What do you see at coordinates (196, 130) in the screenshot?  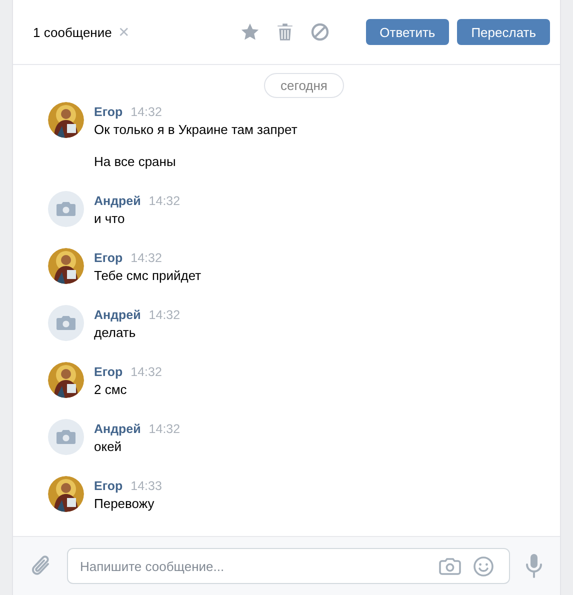 I see `message-text: Ок только я в Украине там запрет` at bounding box center [196, 130].